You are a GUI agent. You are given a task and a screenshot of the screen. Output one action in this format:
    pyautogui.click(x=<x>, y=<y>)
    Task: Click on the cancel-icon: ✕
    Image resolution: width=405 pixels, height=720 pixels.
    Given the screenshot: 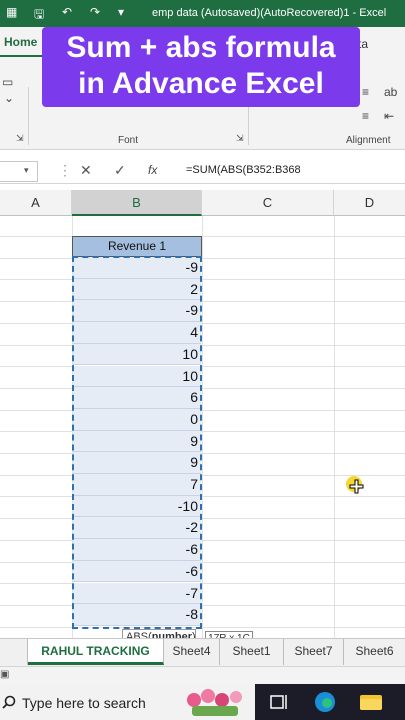 What is the action you would take?
    pyautogui.click(x=86, y=170)
    